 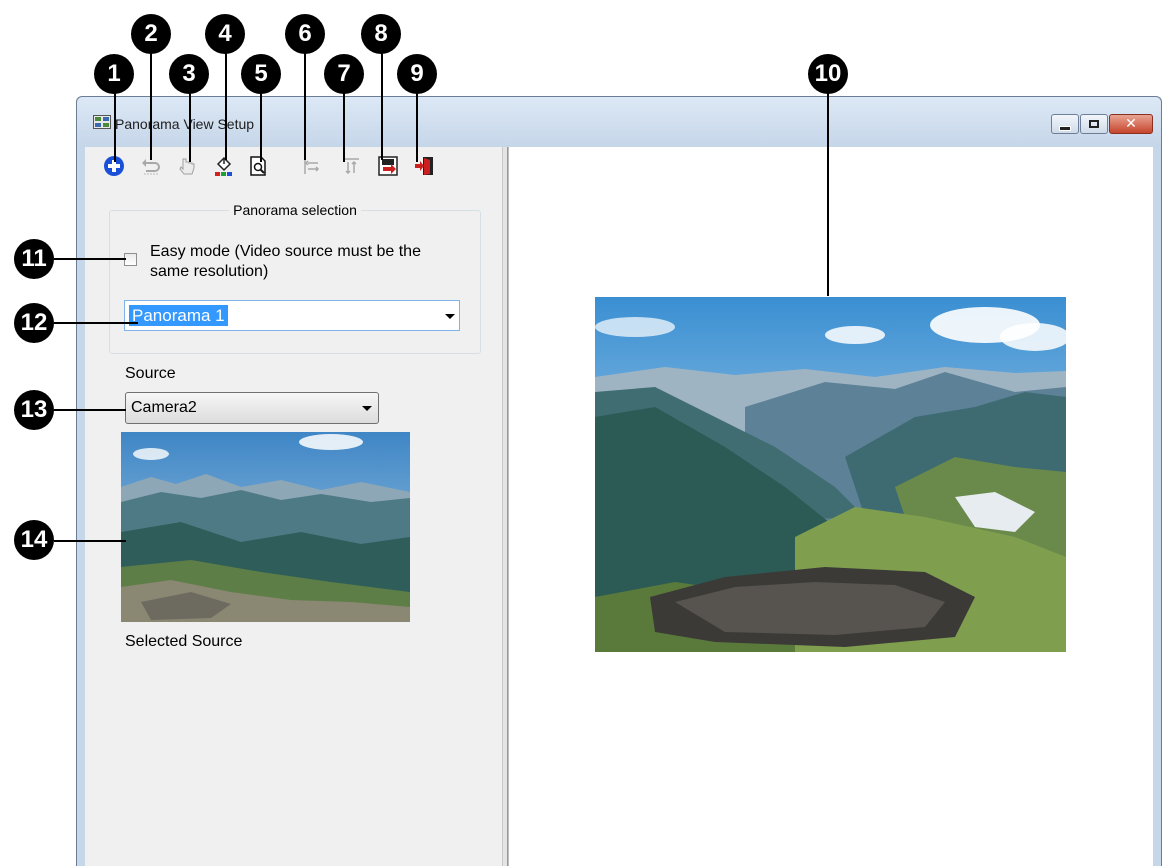 What do you see at coordinates (417, 126) in the screenshot?
I see `callout-9-leader` at bounding box center [417, 126].